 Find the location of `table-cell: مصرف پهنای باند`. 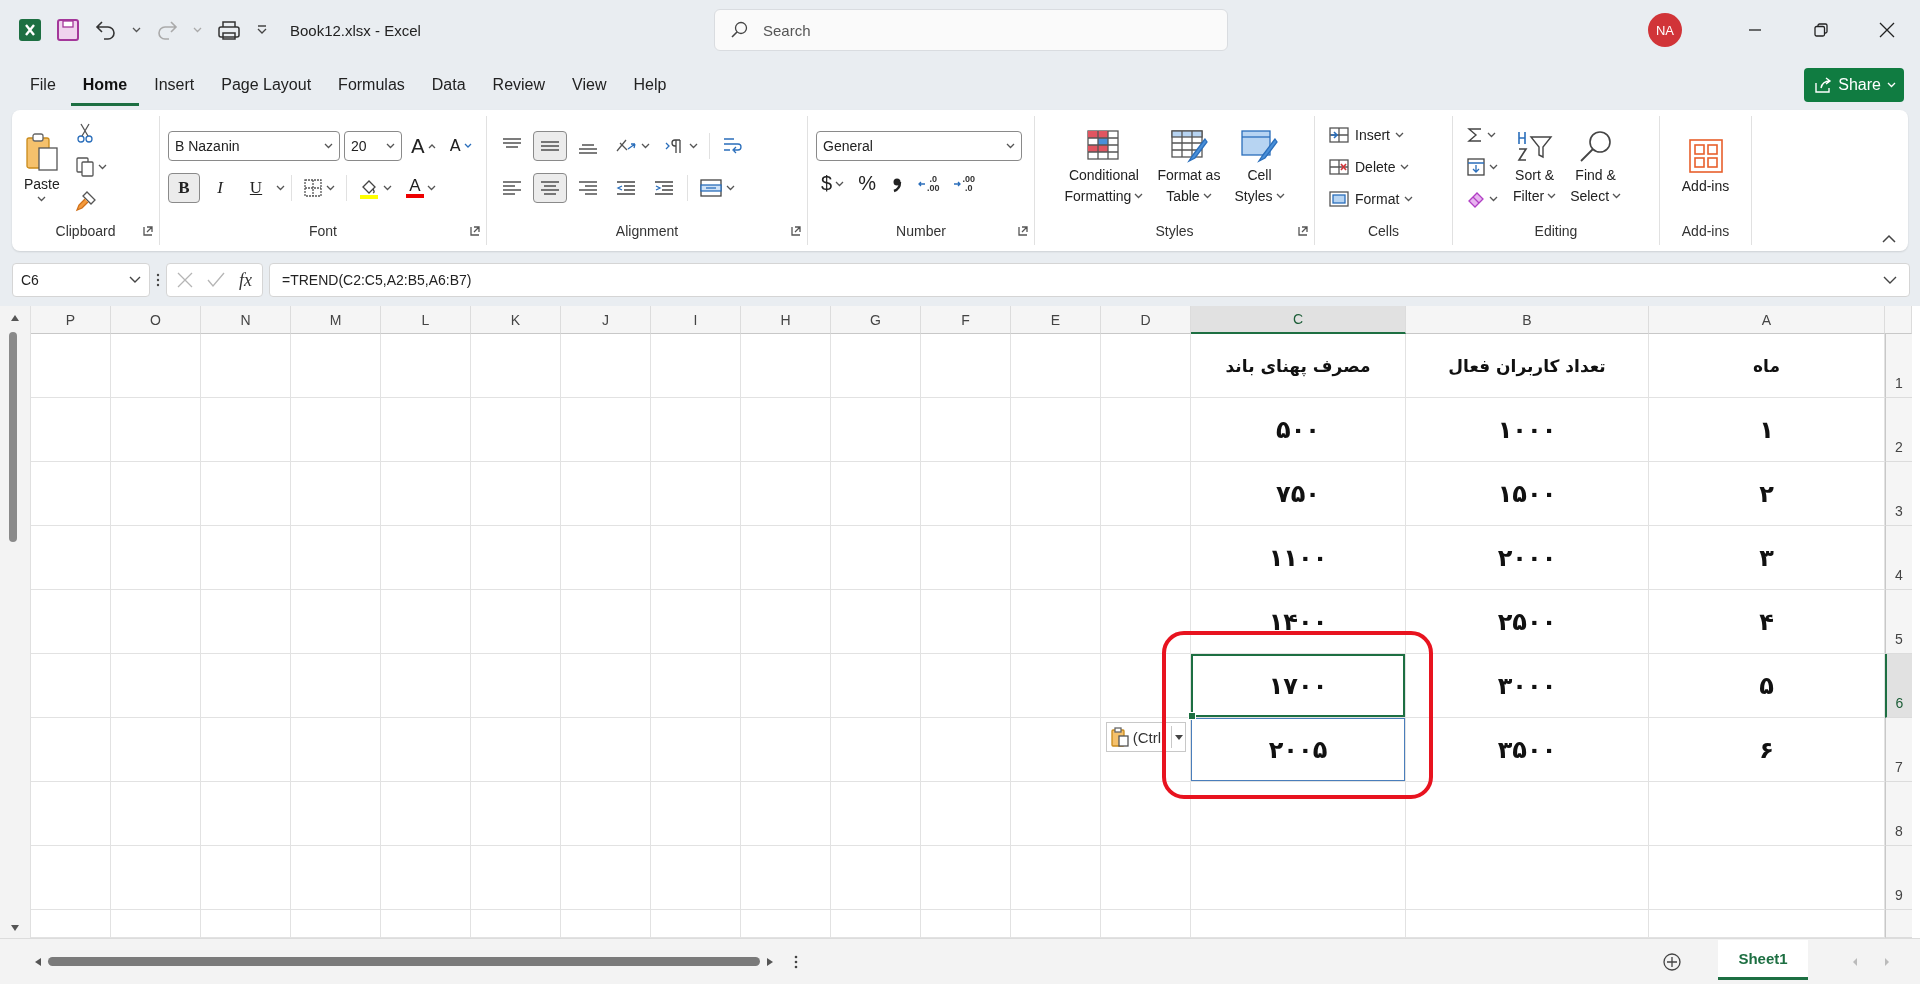

table-cell: مصرف پهنای باند is located at coordinates (1298, 366).